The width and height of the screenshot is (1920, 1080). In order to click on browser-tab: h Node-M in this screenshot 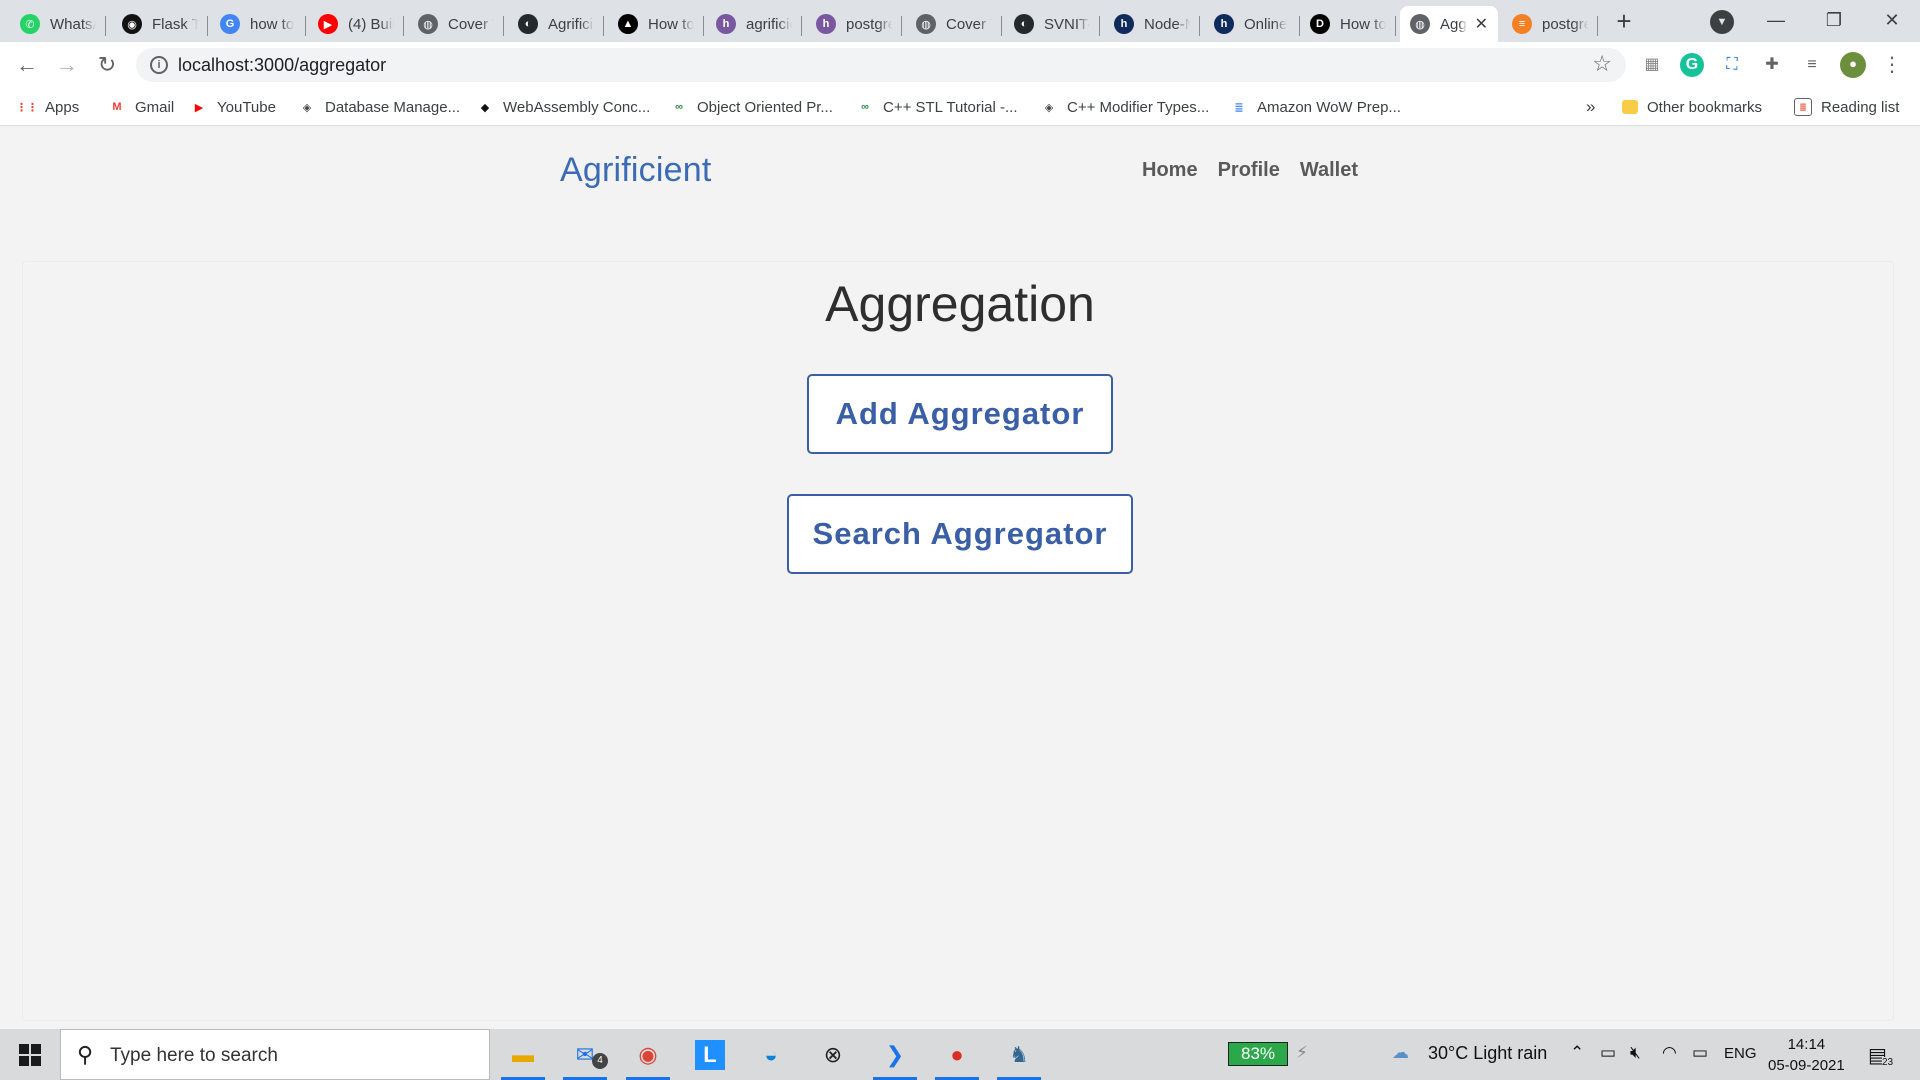, I will do `click(1152, 24)`.